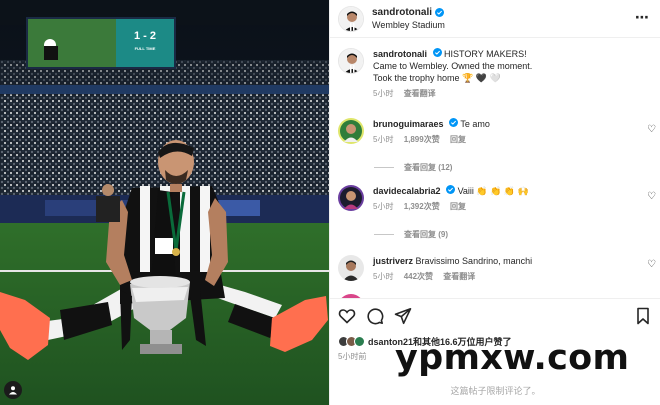 Image resolution: width=660 pixels, height=405 pixels. What do you see at coordinates (475, 124) in the screenshot?
I see `comment-text: Te amo` at bounding box center [475, 124].